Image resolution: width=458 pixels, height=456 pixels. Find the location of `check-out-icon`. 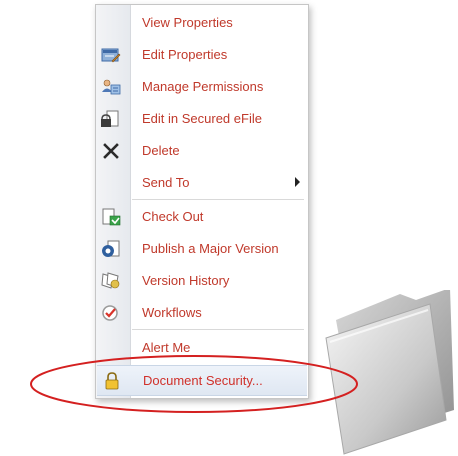

check-out-icon is located at coordinates (111, 217).